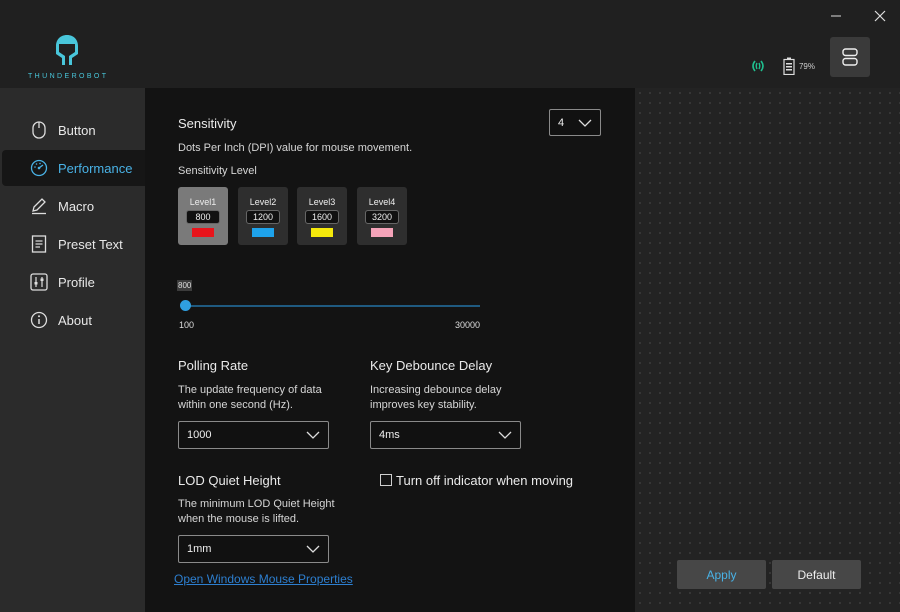 The width and height of the screenshot is (900, 612). Describe the element at coordinates (256, 504) in the screenshot. I see `lod-description-1: The minimum LOD Quiet Height` at that location.